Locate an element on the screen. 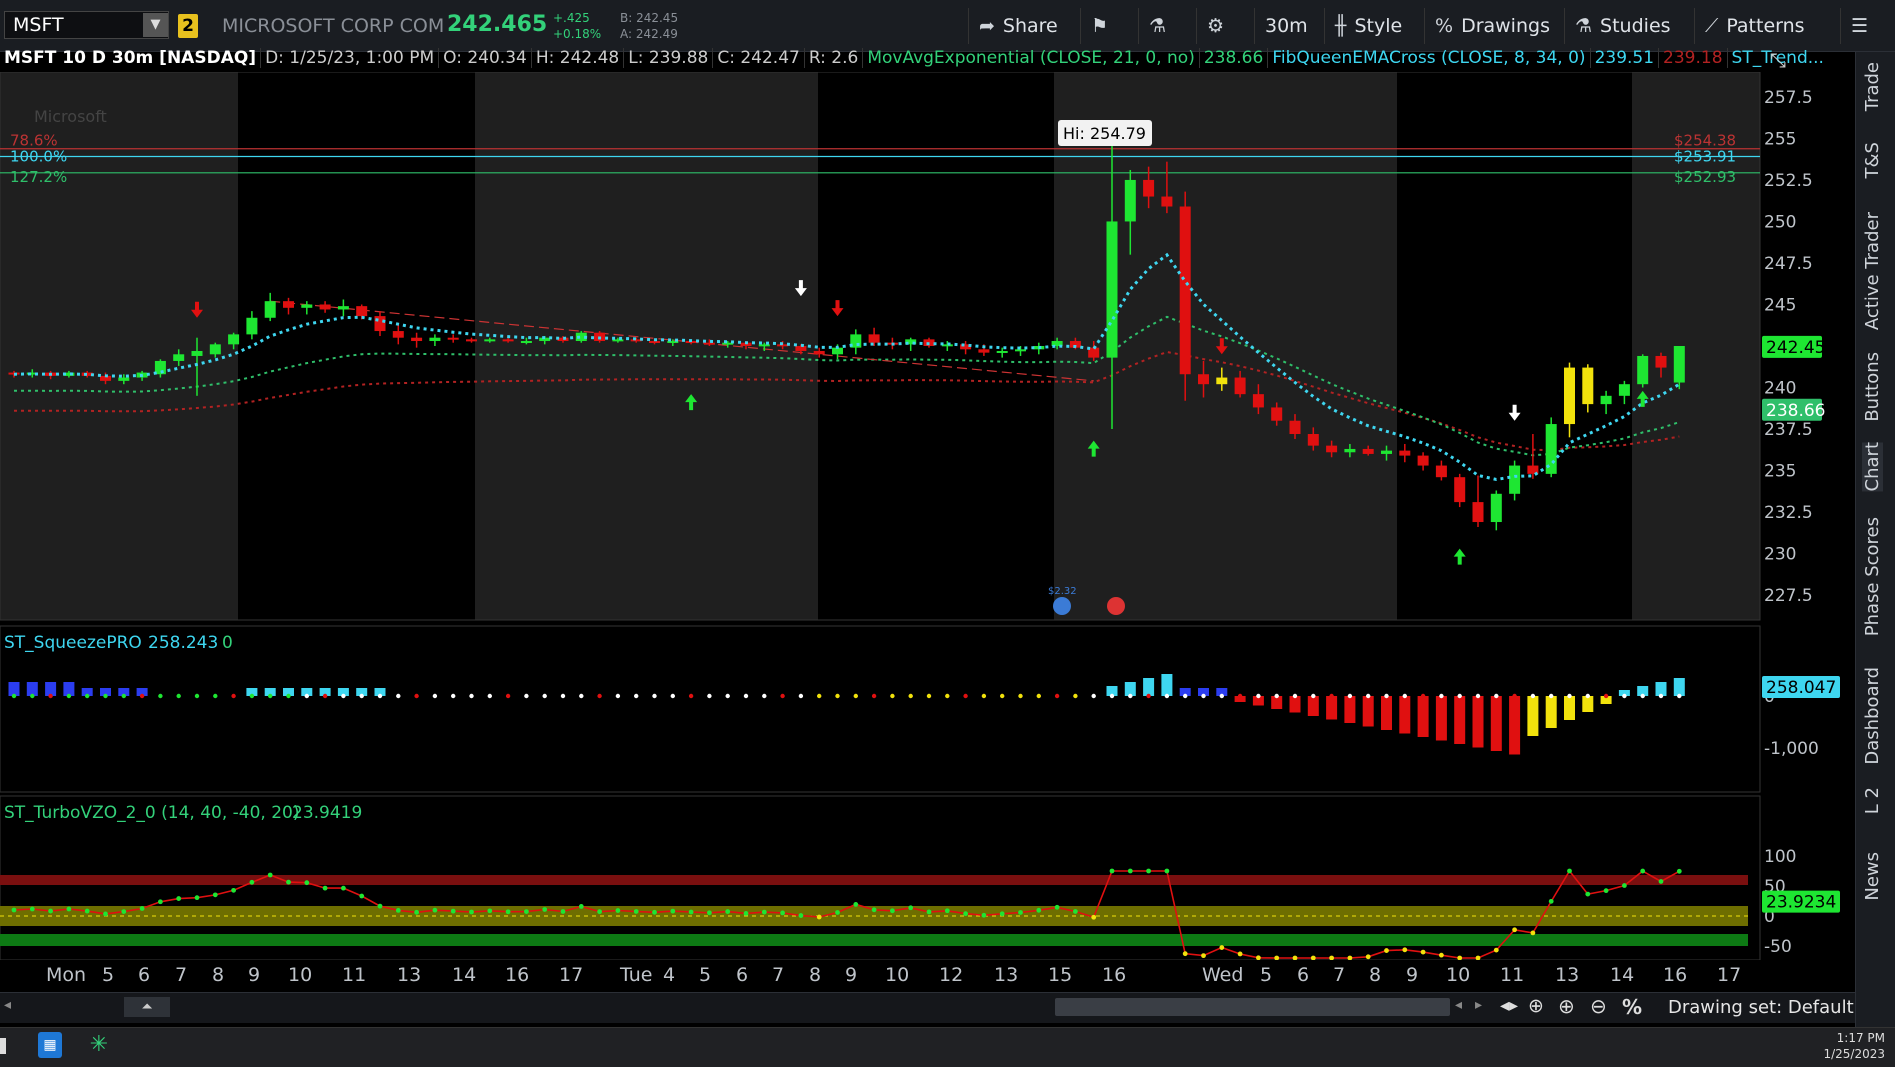  menu-icon: ☰ is located at coordinates (1860, 26).